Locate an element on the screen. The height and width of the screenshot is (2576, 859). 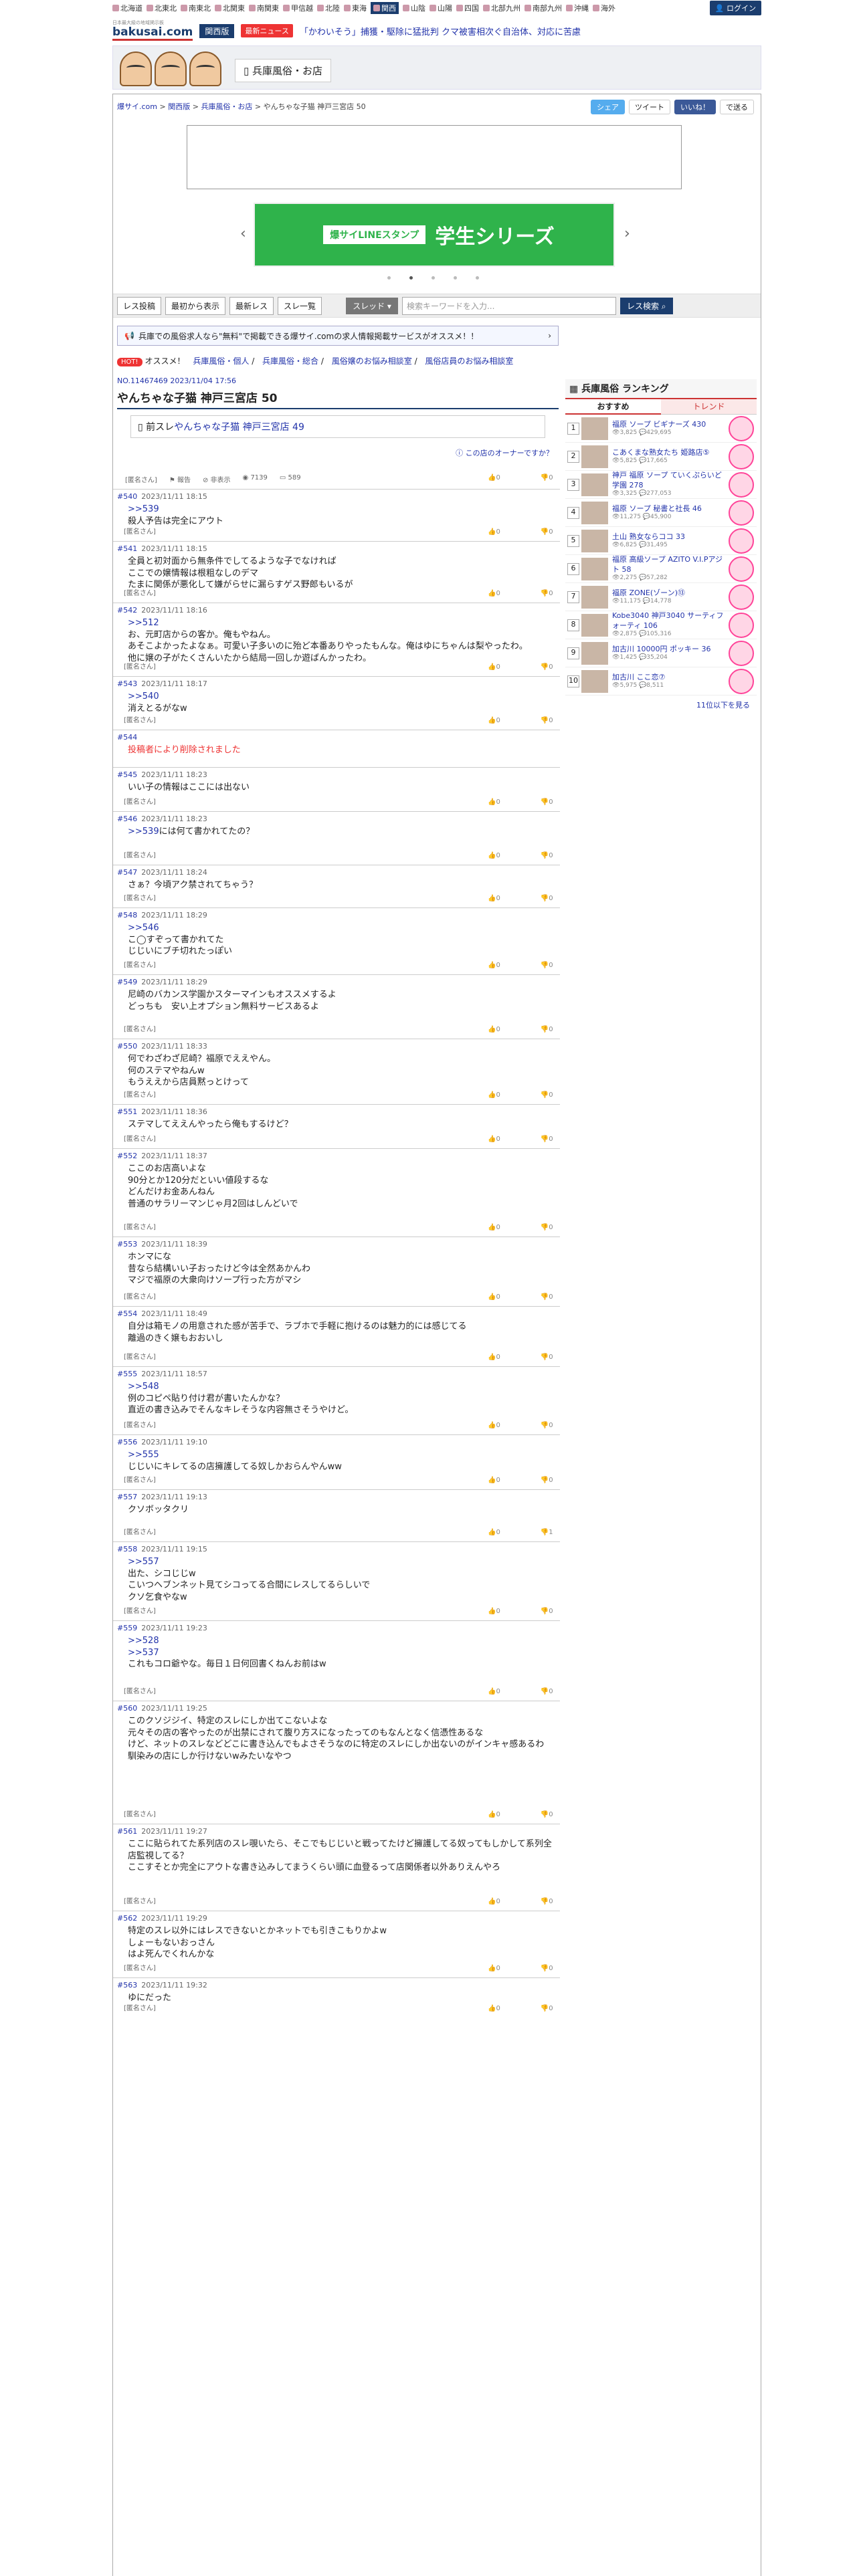
ranking-more-link: 11位以下を見る is located at coordinates (661, 704).